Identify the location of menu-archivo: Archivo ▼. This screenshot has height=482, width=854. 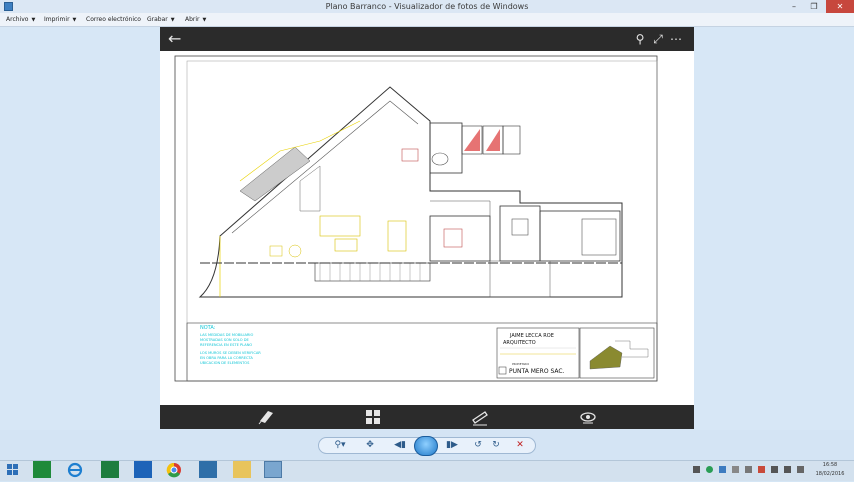
(20, 19).